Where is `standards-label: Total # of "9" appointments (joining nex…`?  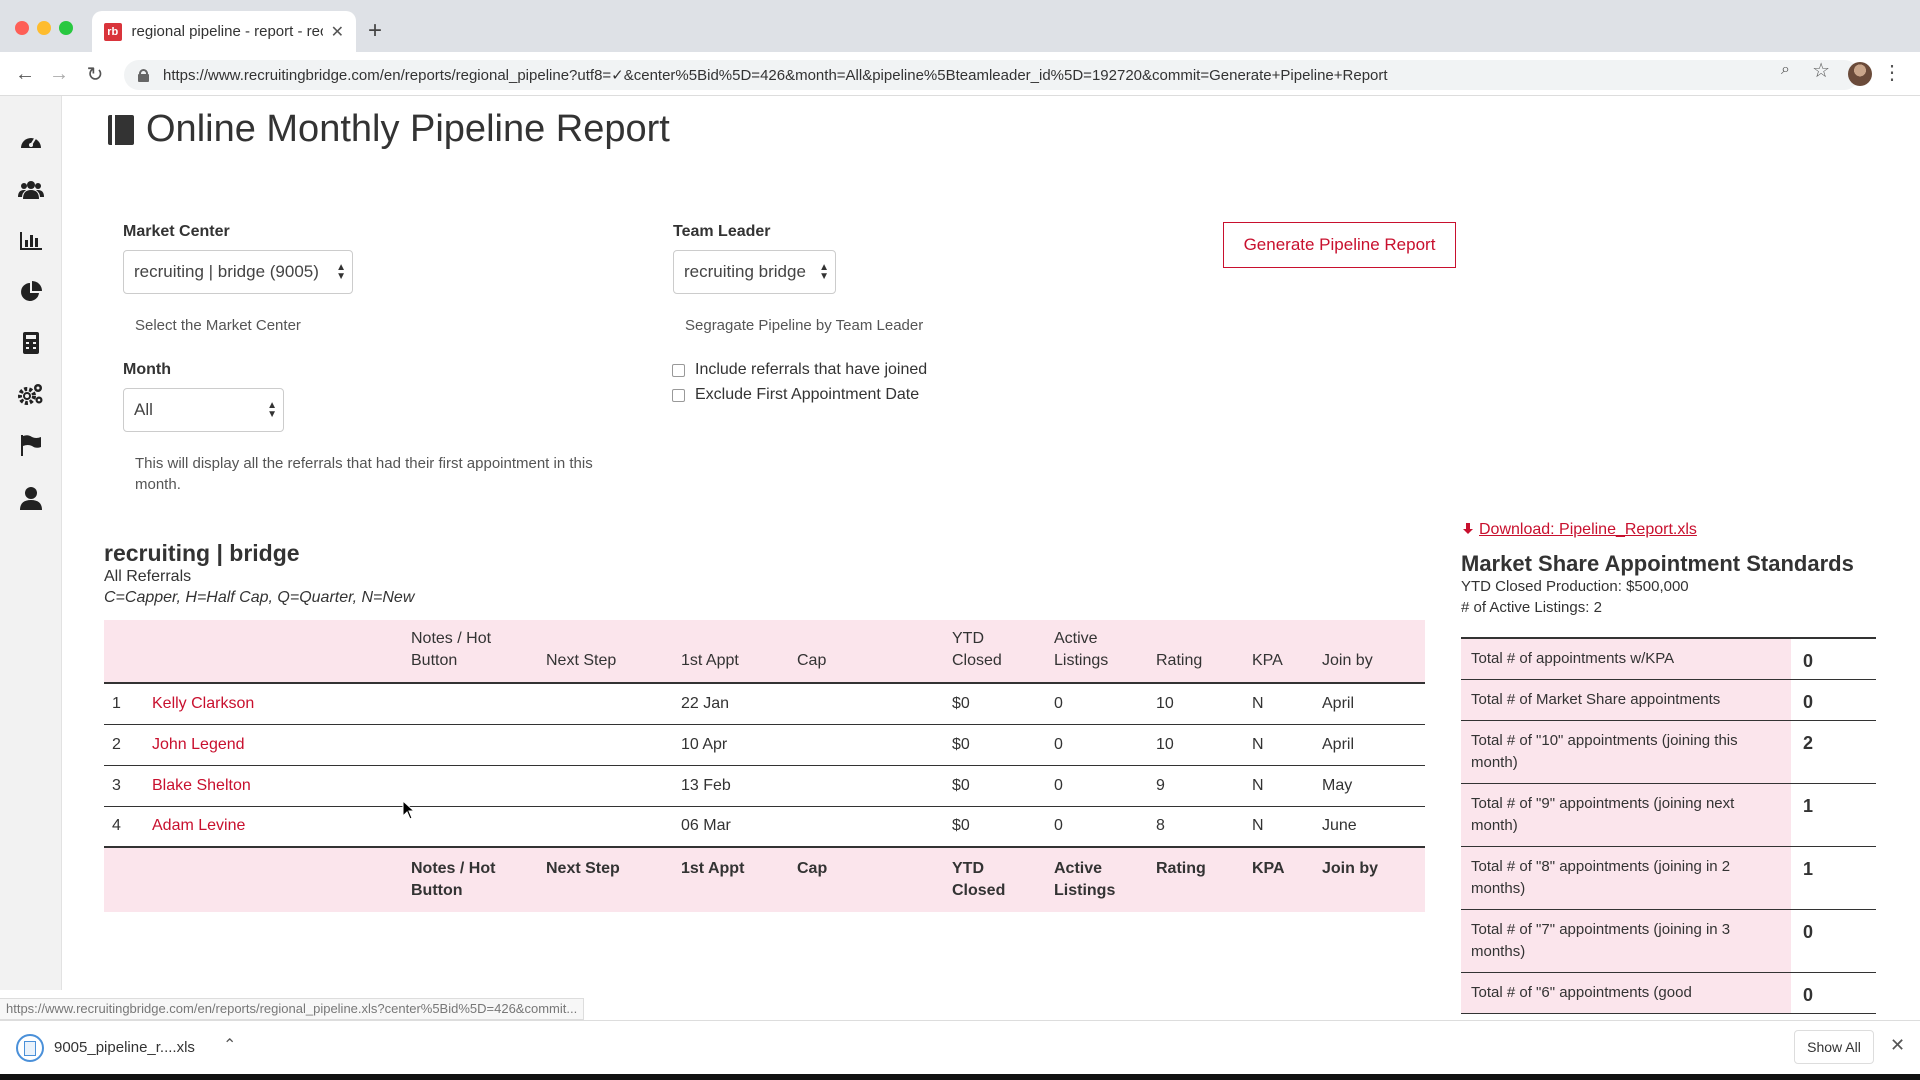 standards-label: Total # of "9" appointments (joining nex… is located at coordinates (1626, 815).